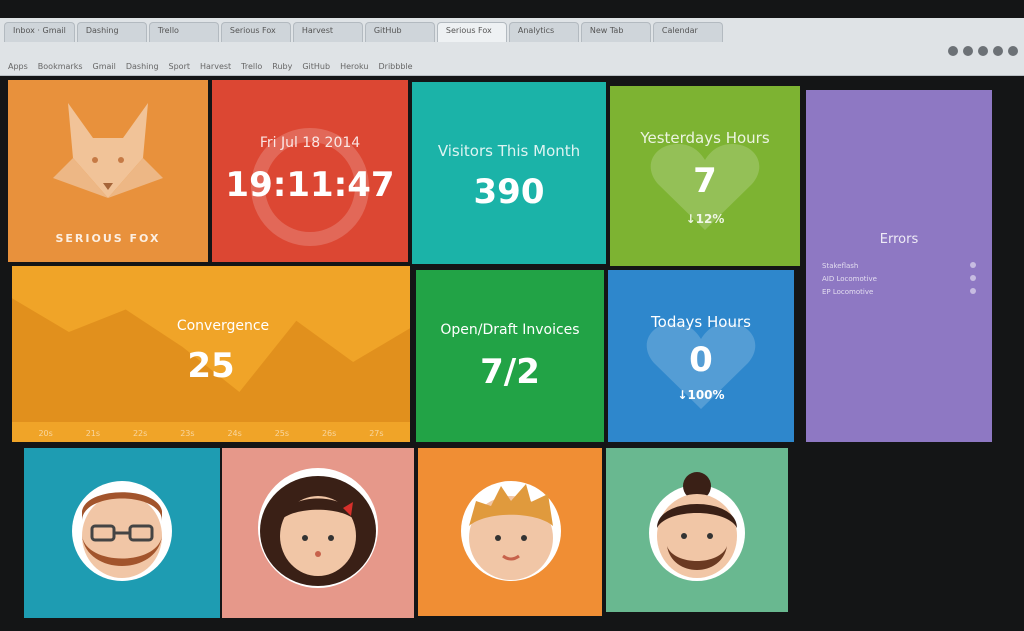 This screenshot has height=631, width=1024. Describe the element at coordinates (183, 32) in the screenshot. I see `browser-tab: Trello` at that location.